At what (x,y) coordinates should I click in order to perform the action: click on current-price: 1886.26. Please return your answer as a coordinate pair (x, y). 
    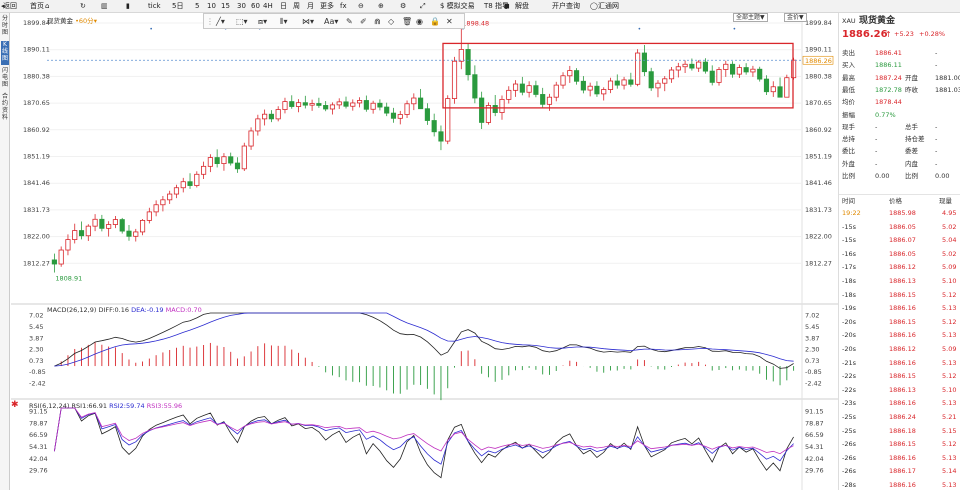
    Looking at the image, I should click on (865, 34).